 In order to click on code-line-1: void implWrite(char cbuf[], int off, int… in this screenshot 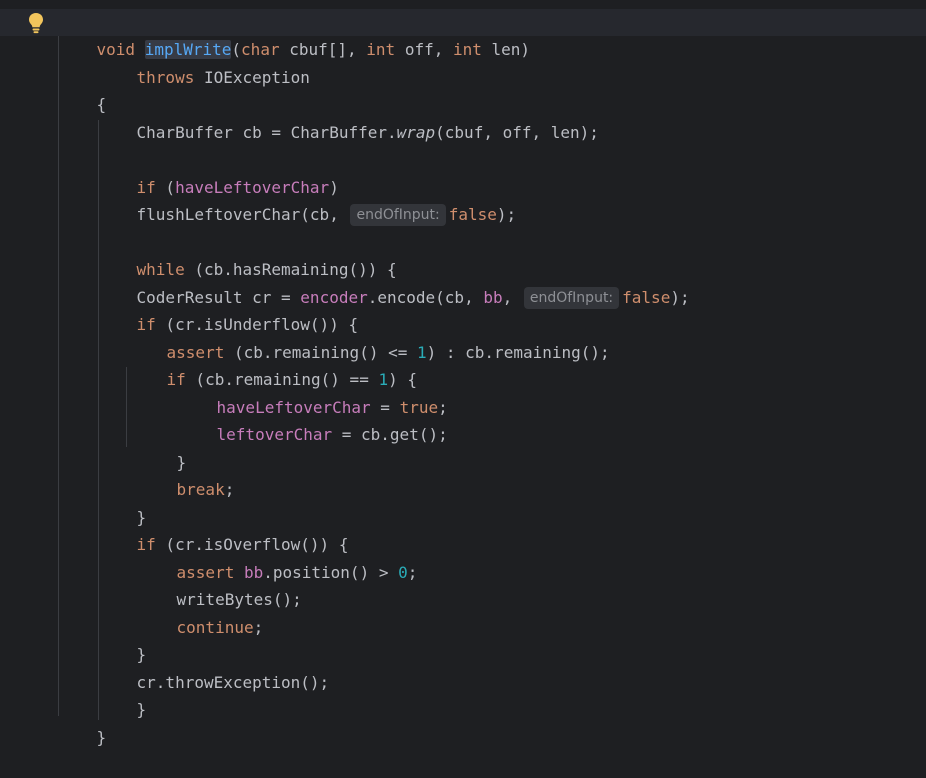, I will do `click(313, 49)`.